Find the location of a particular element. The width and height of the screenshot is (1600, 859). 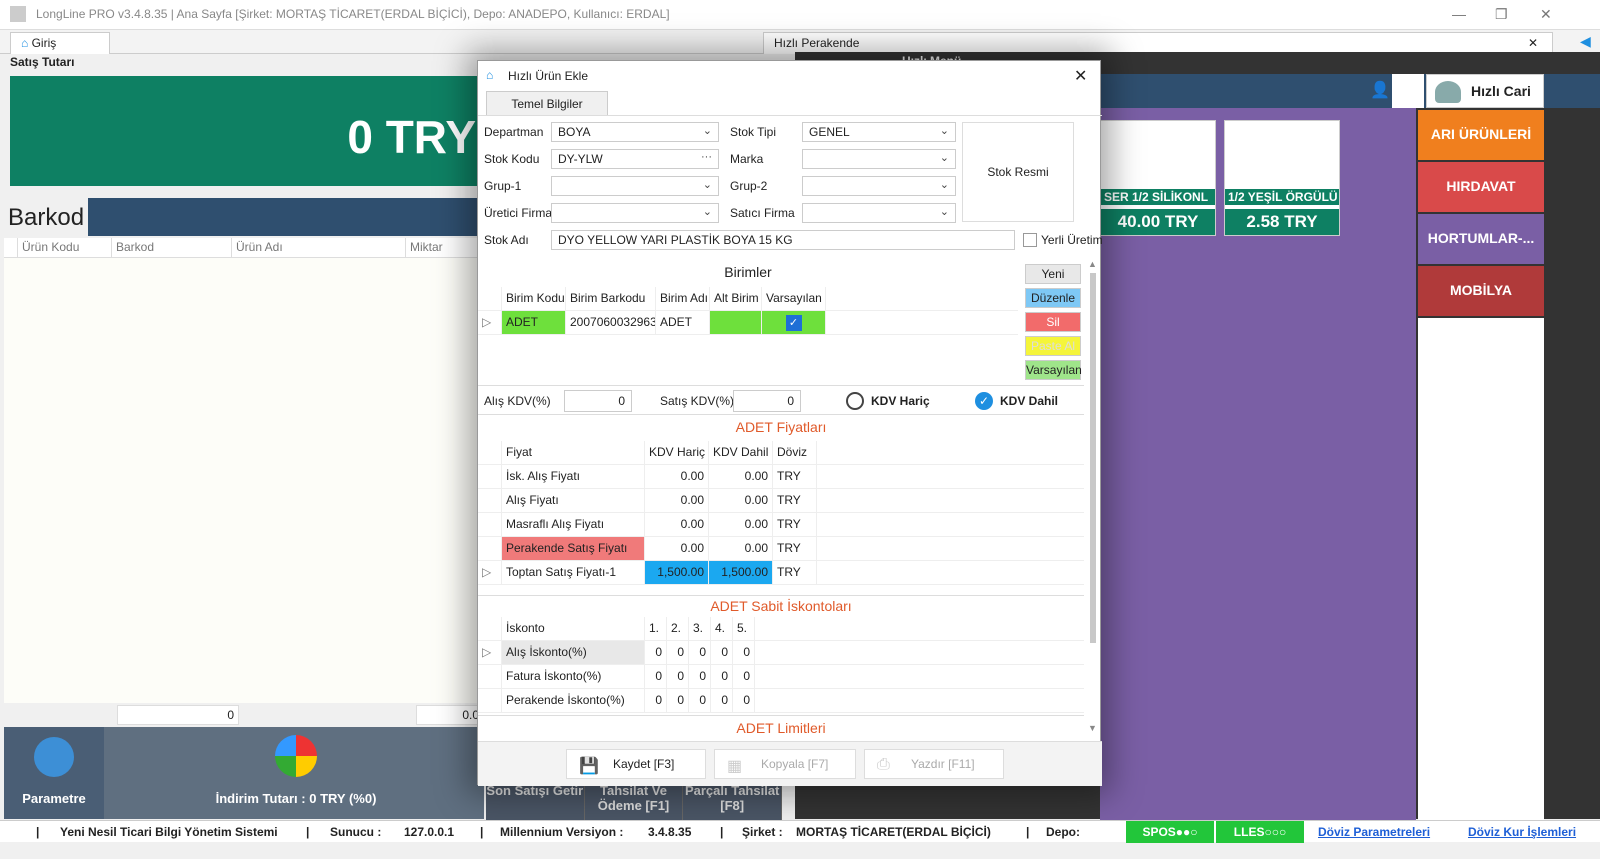

minimize-icon: — is located at coordinates (1459, 14).